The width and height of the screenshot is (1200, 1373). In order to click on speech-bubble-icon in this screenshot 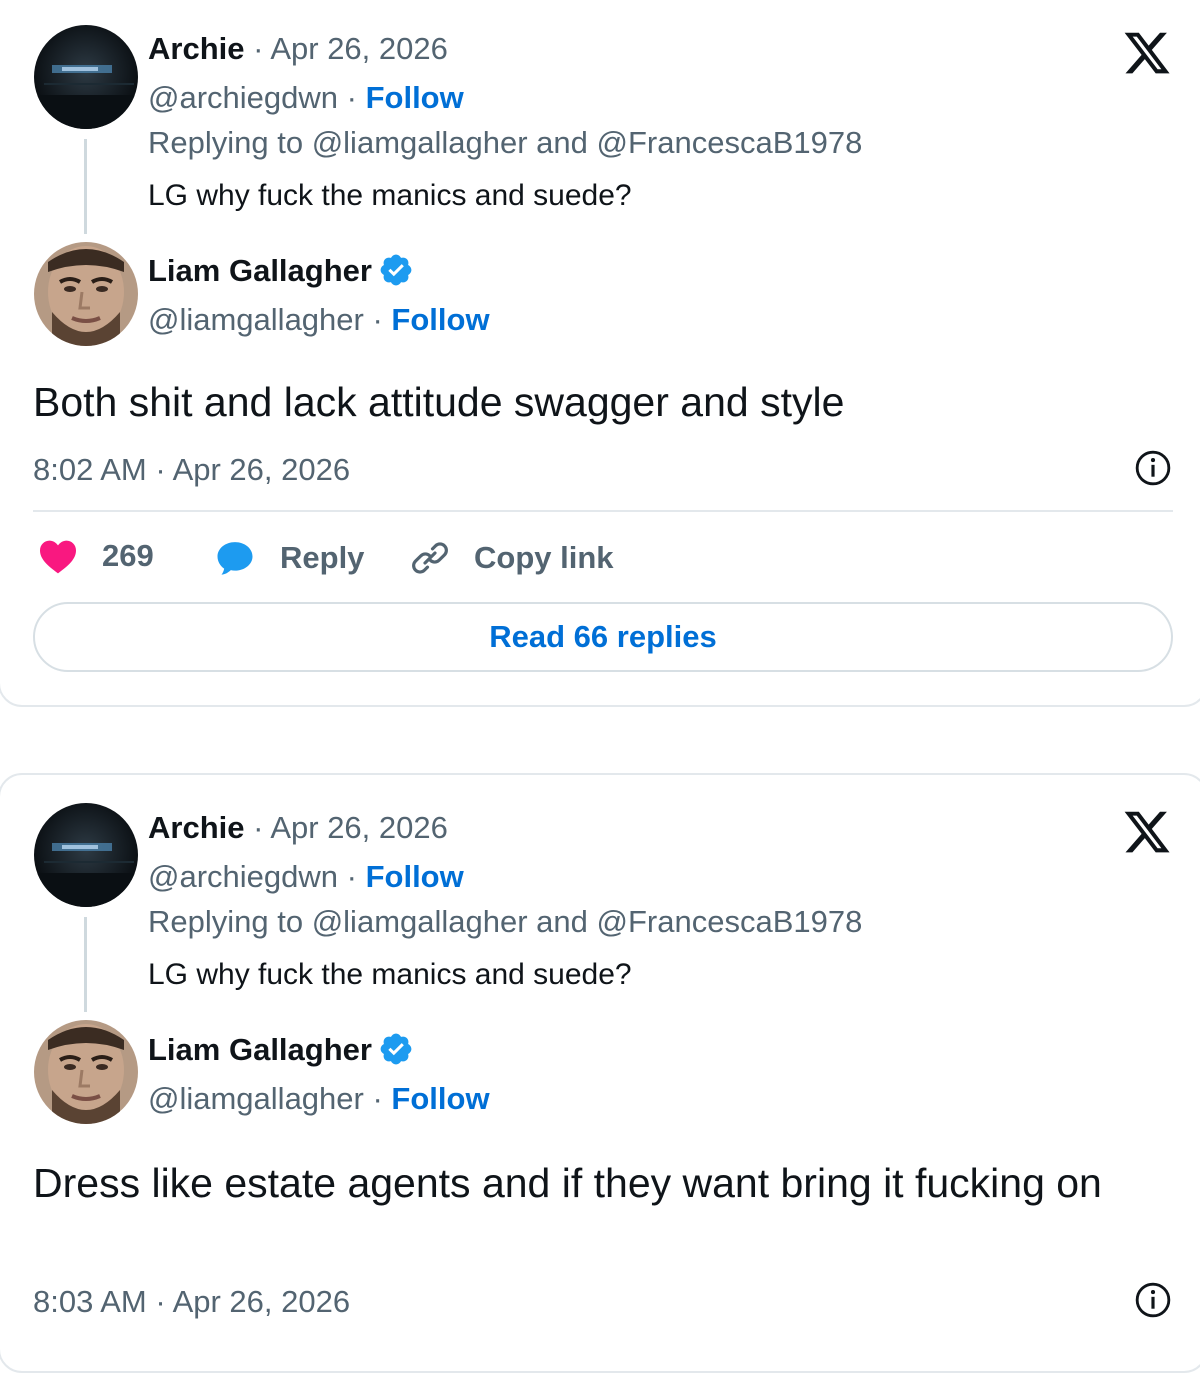, I will do `click(235, 558)`.